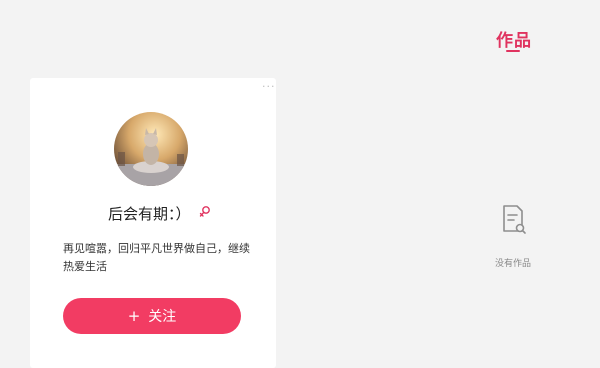 The height and width of the screenshot is (368, 600). Describe the element at coordinates (162, 317) in the screenshot. I see `follow-button-label: 关注` at that location.